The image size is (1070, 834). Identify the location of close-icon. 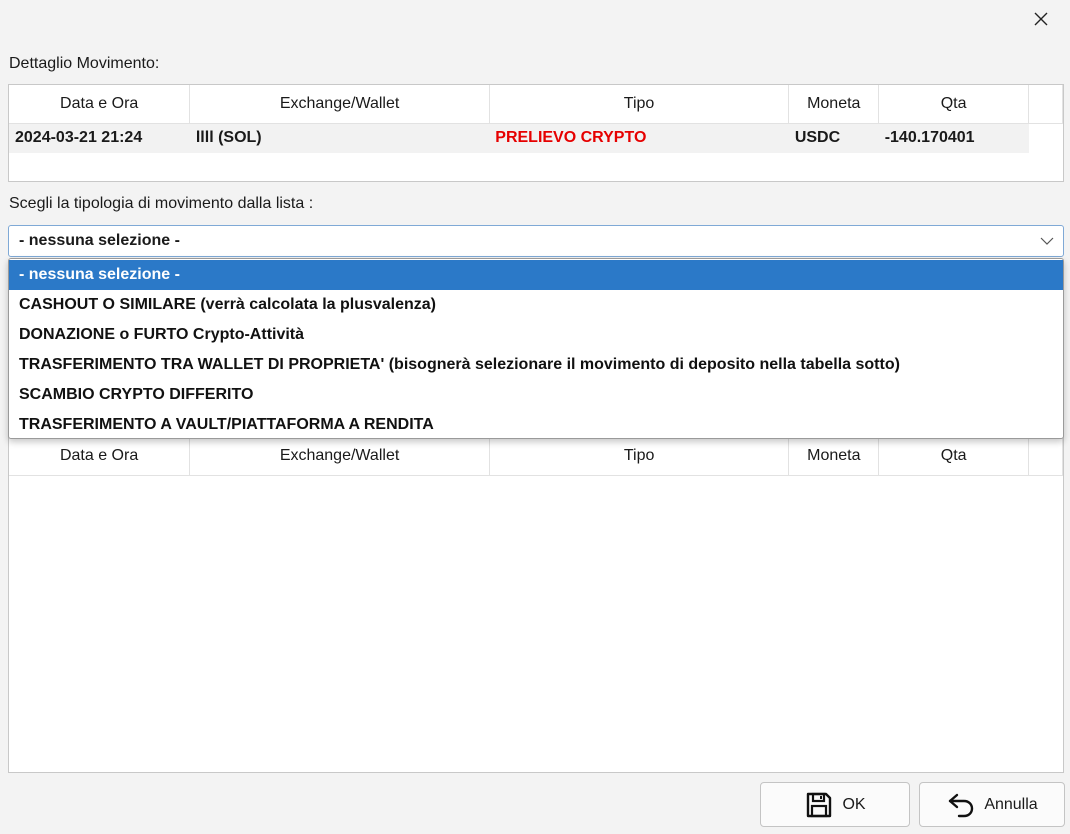
(1041, 19).